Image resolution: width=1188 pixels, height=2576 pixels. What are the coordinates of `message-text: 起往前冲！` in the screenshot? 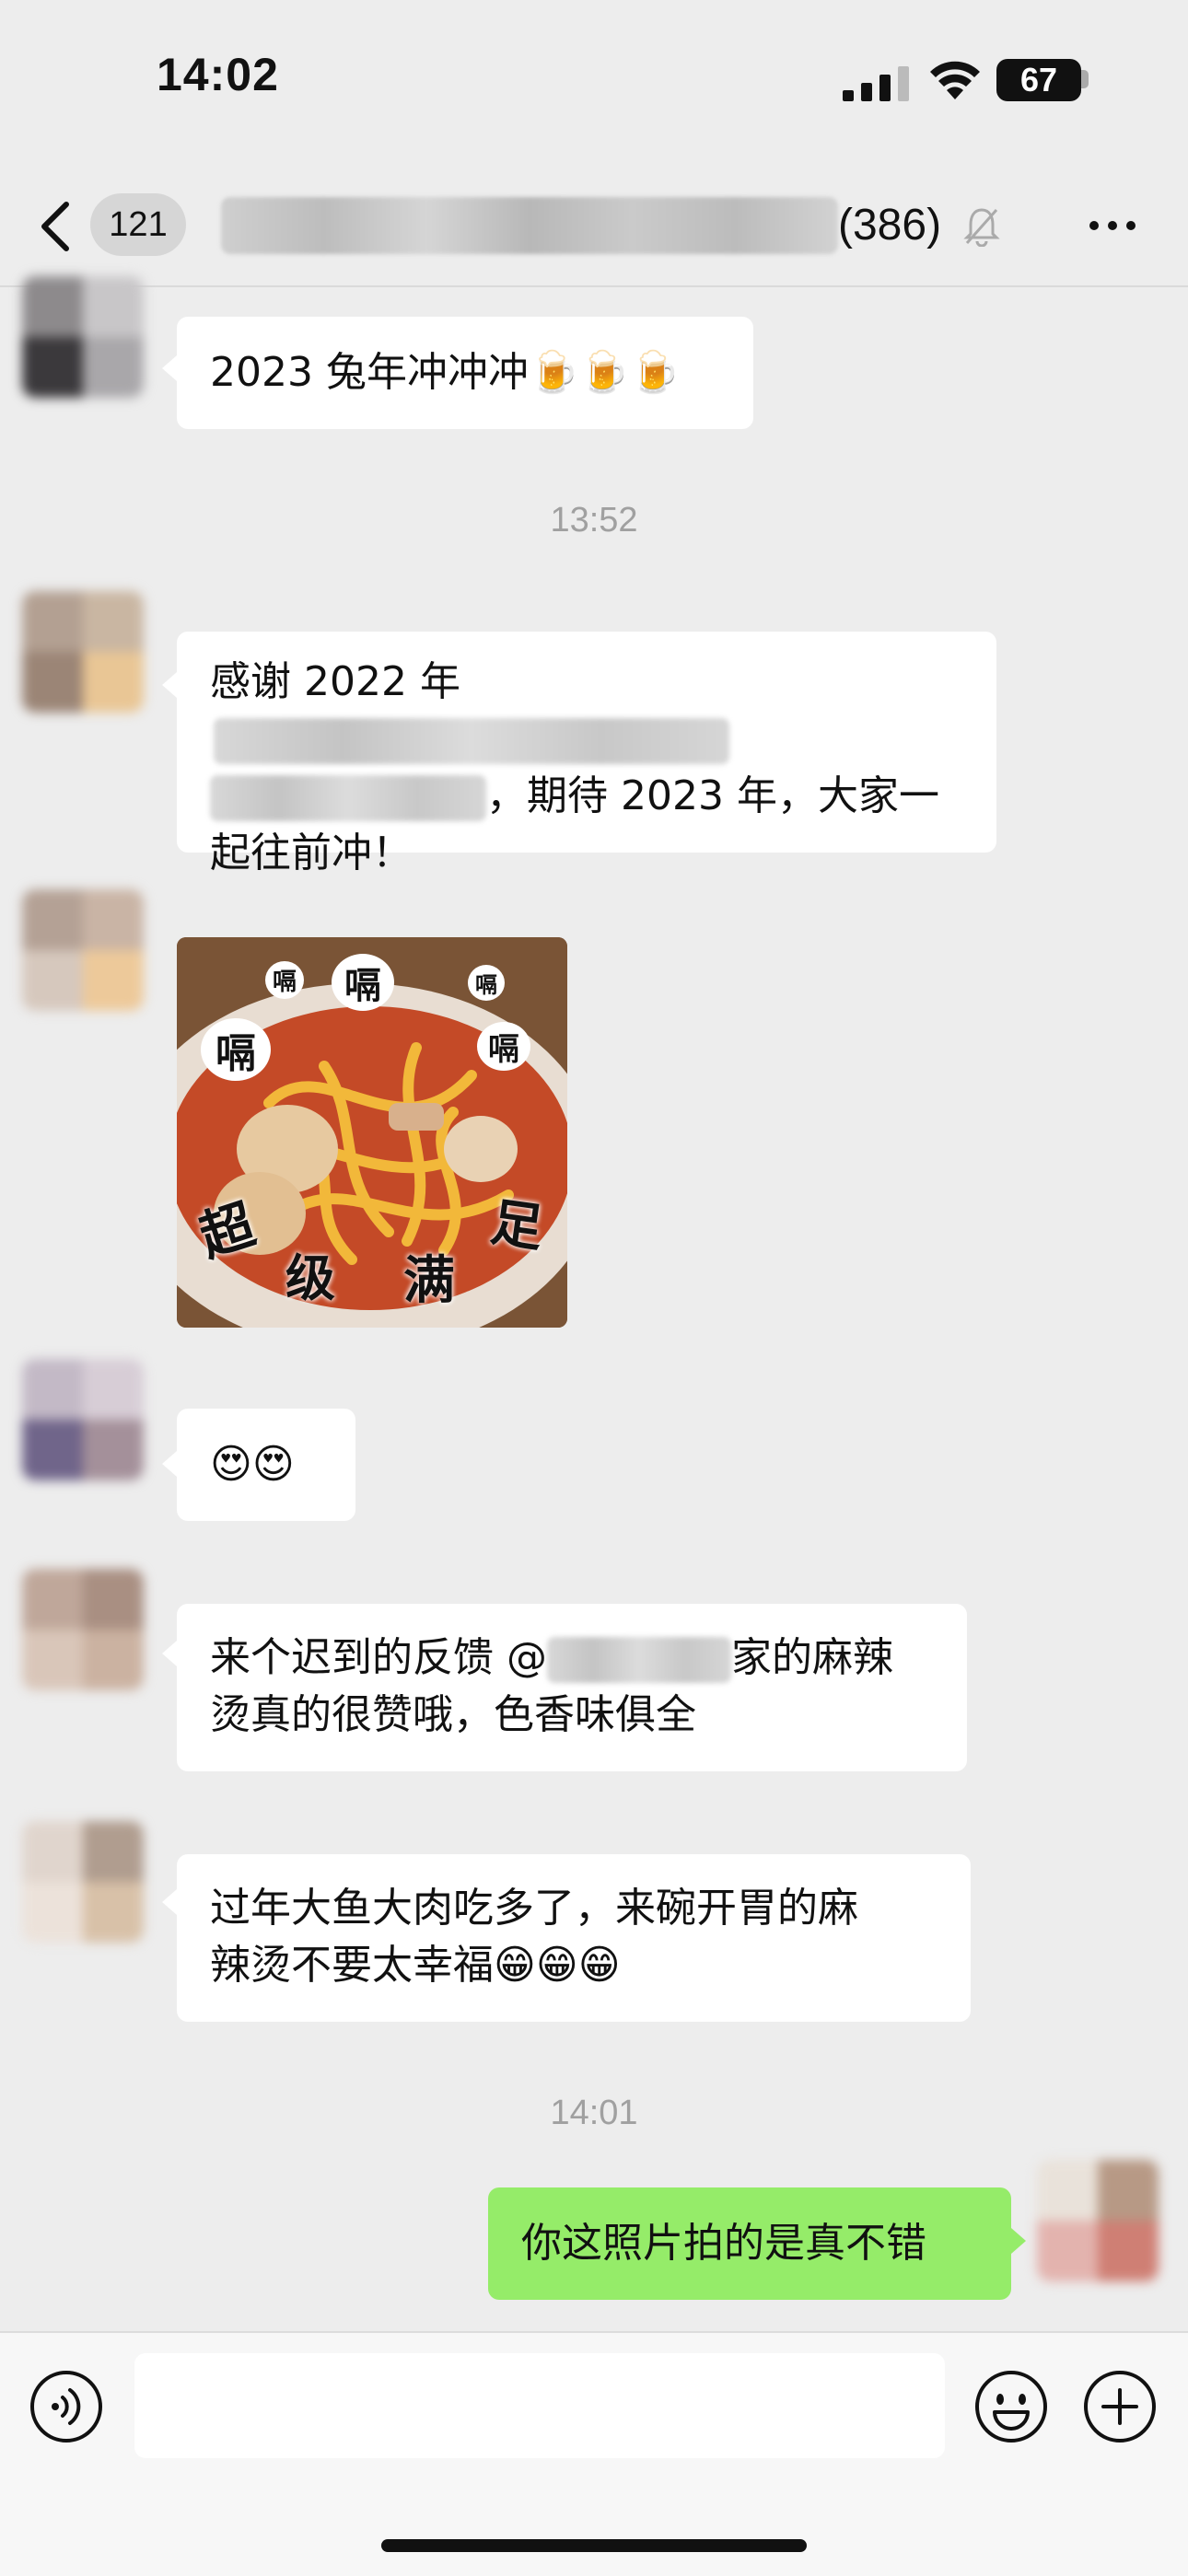 It's located at (311, 853).